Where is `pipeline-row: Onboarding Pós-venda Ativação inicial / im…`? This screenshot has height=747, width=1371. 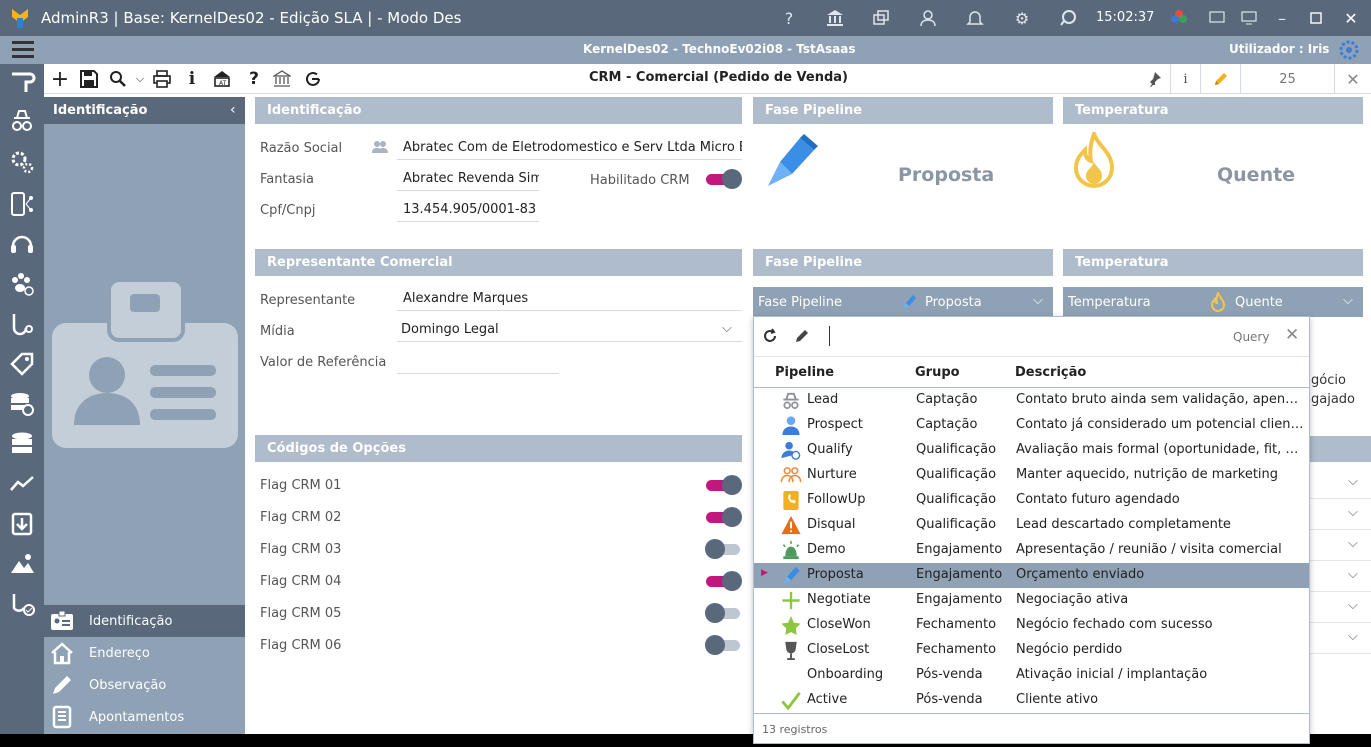 pipeline-row: Onboarding Pós-venda Ativação inicial / im… is located at coordinates (1031, 675).